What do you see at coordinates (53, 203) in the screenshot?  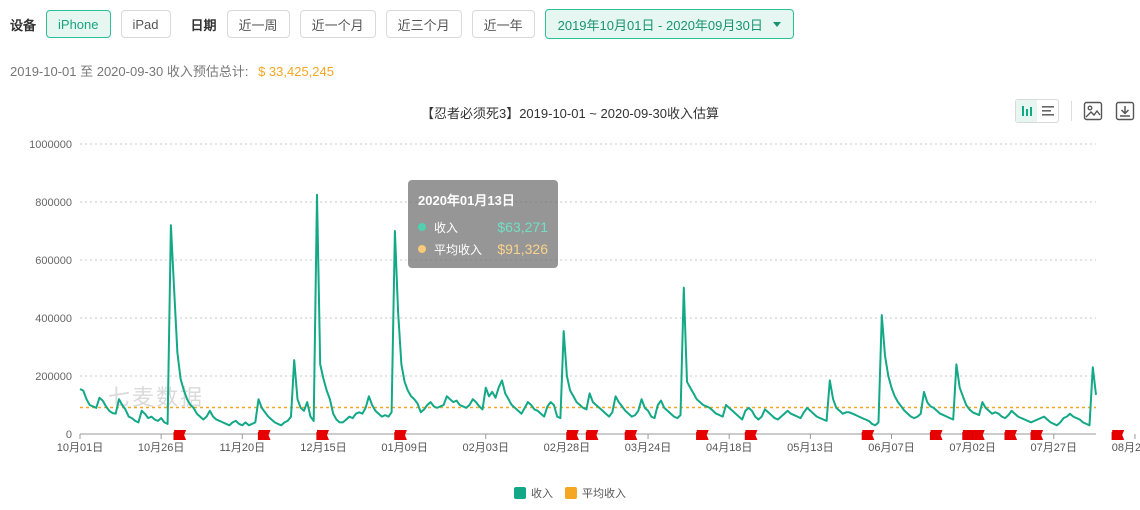 I see `y-tick-label: 800000` at bounding box center [53, 203].